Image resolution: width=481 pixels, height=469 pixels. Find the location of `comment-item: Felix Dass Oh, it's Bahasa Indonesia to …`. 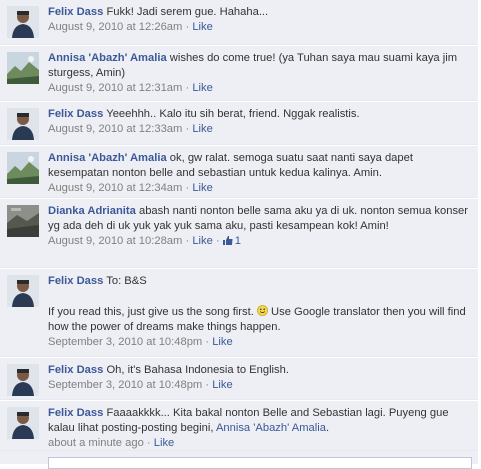

comment-item: Felix Dass Oh, it's Bahasa Indonesia to … is located at coordinates (239, 379).